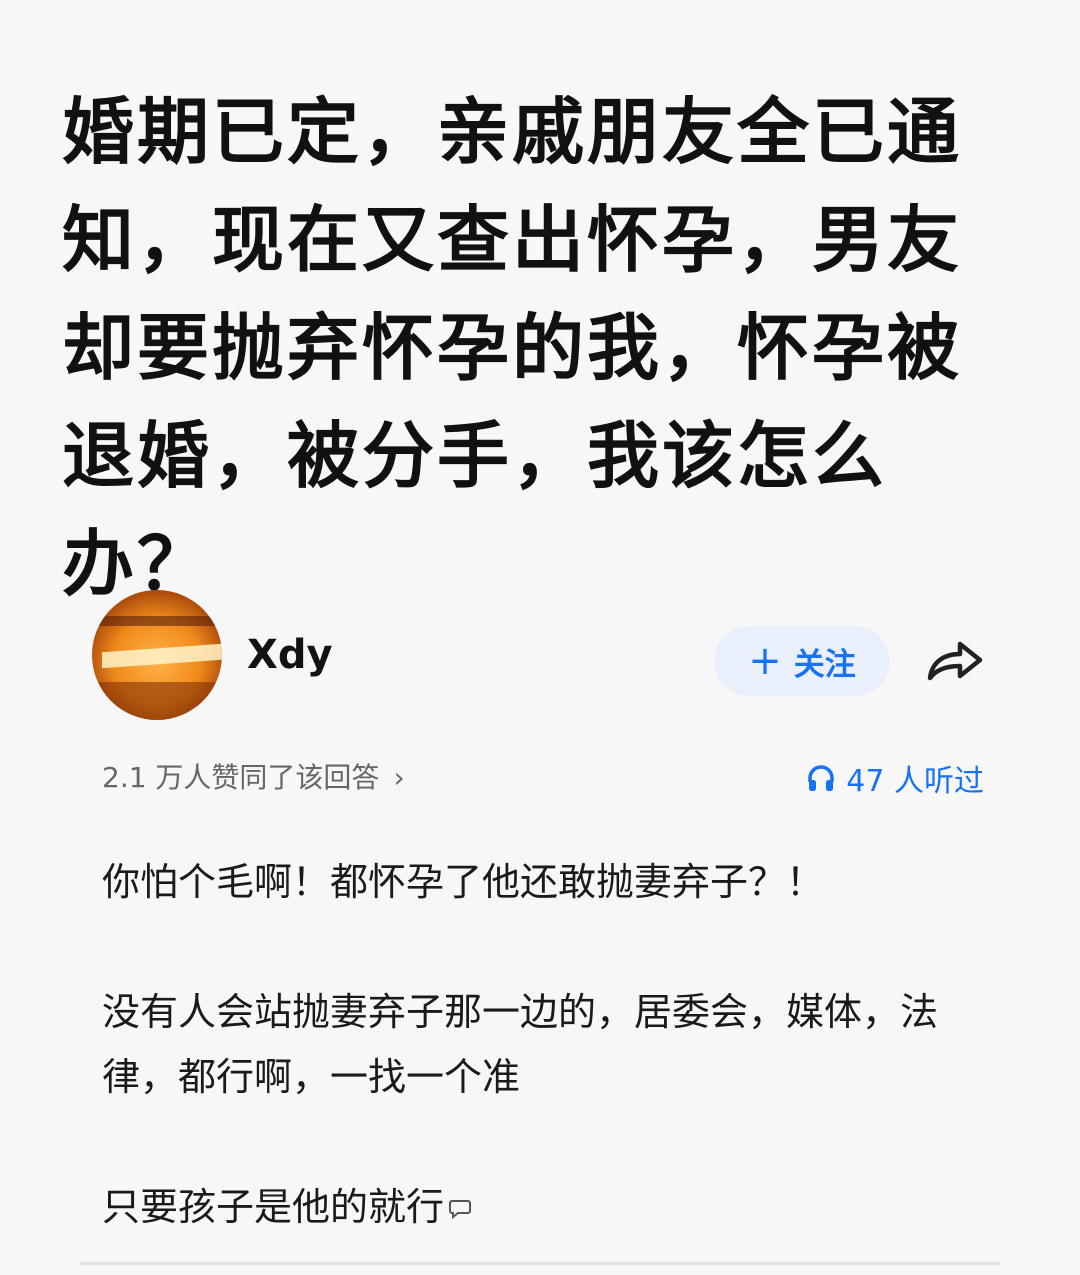  I want to click on follow-button: + 关注, so click(802, 661).